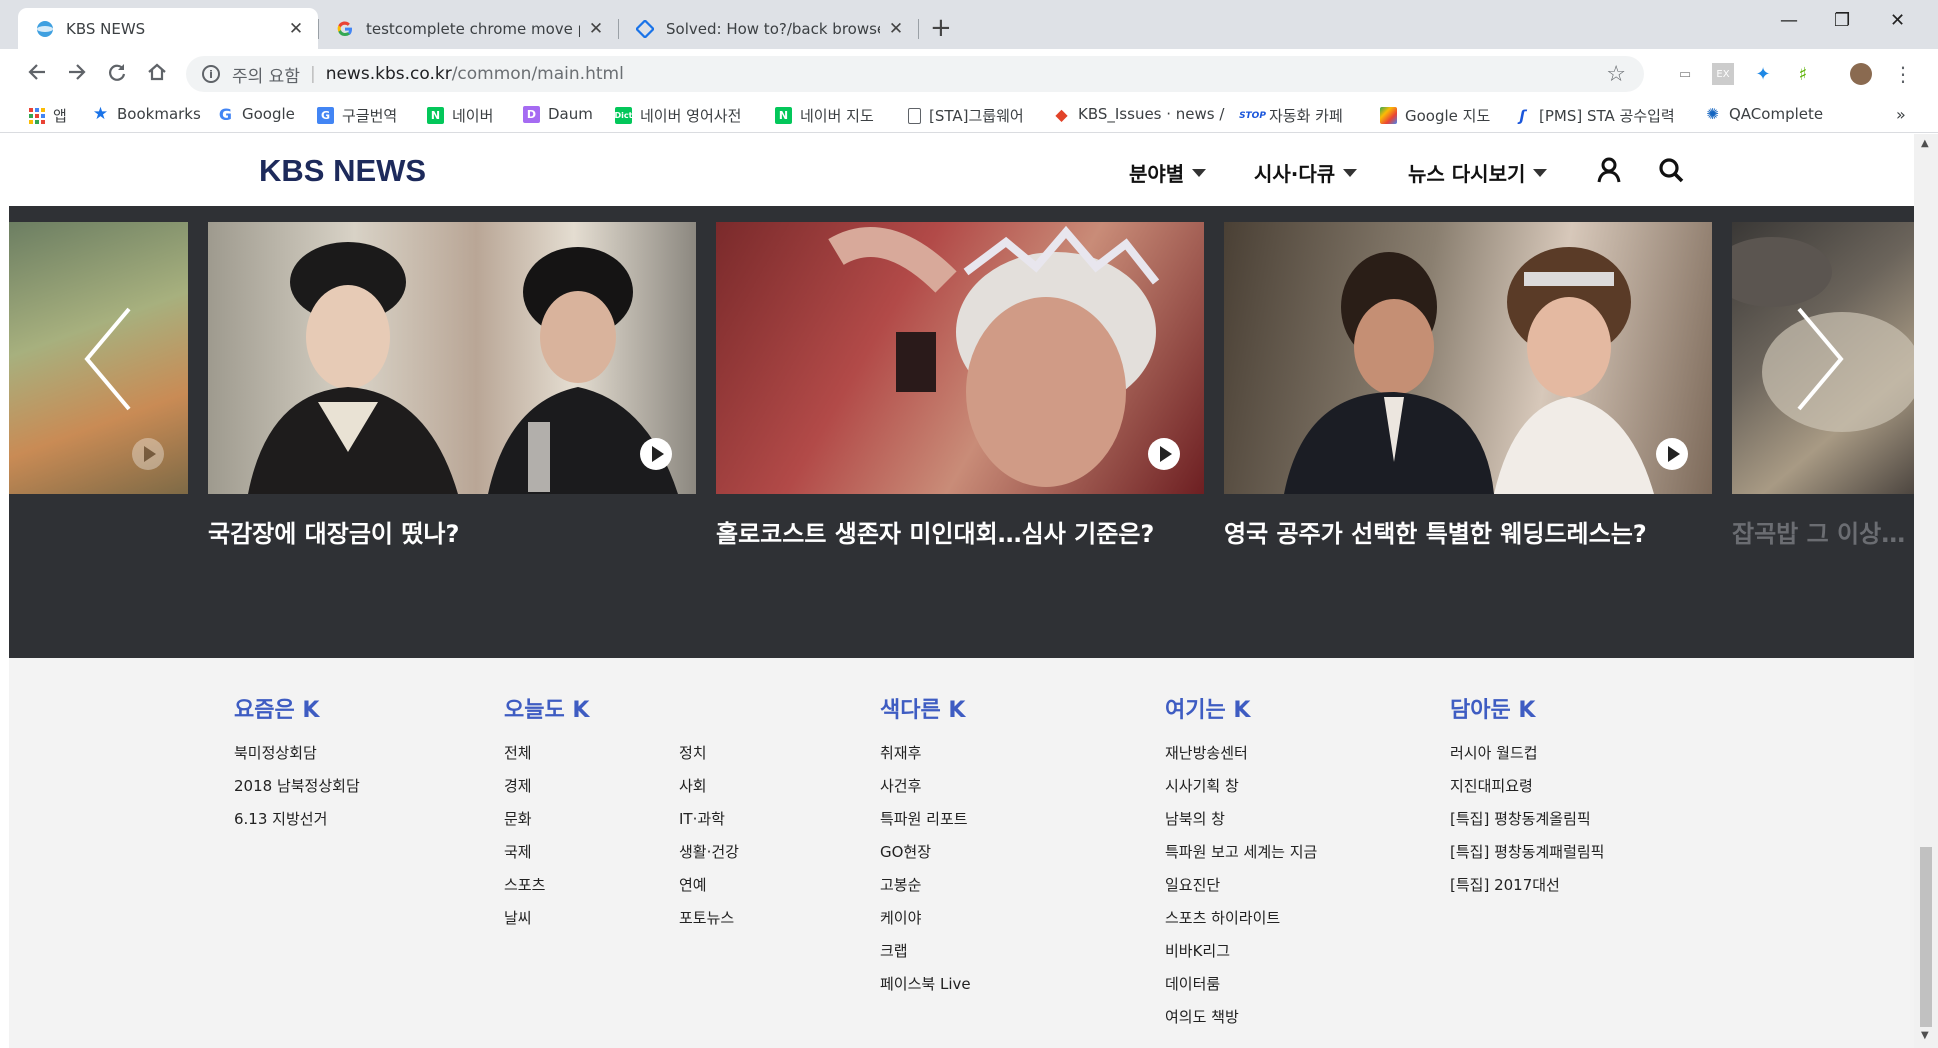  What do you see at coordinates (1492, 708) in the screenshot?
I see `footer-col-title: 담아둔 K` at bounding box center [1492, 708].